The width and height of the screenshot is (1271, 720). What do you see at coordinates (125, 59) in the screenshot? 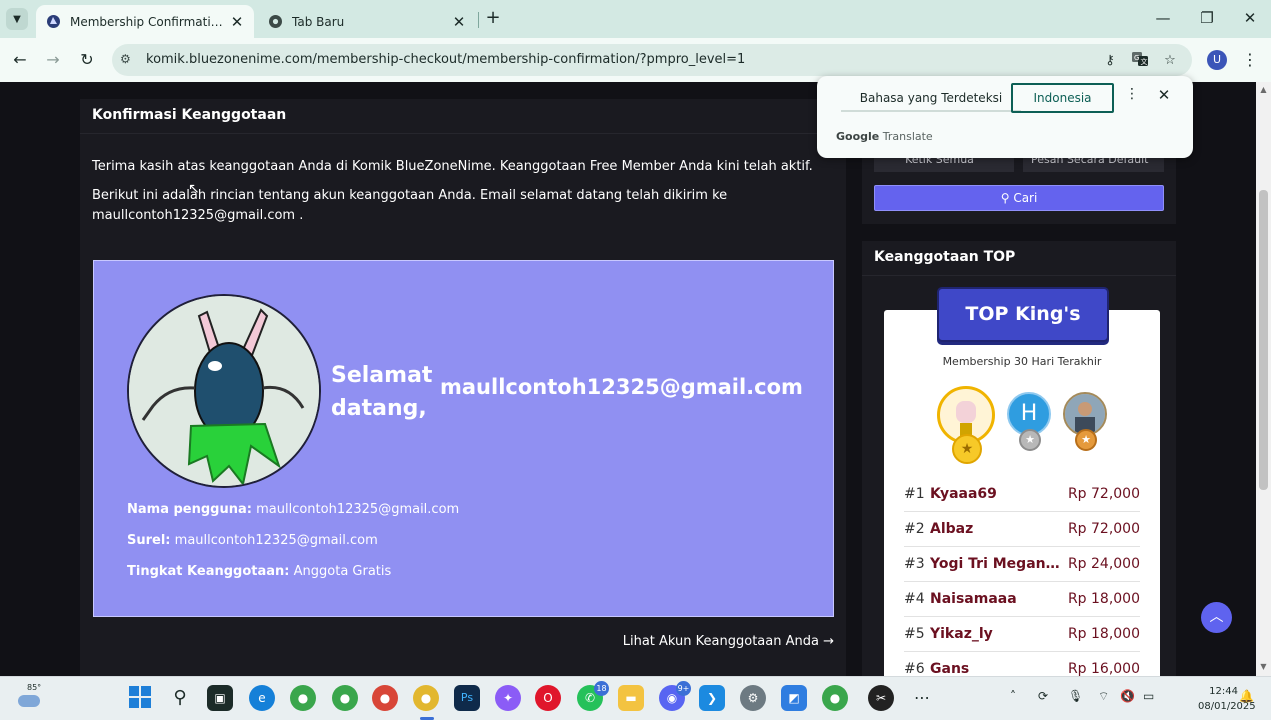
I see `site-info-icon: ⚙` at bounding box center [125, 59].